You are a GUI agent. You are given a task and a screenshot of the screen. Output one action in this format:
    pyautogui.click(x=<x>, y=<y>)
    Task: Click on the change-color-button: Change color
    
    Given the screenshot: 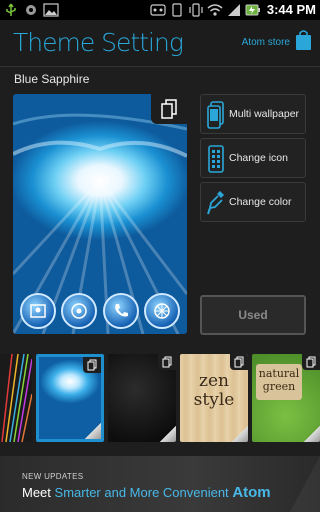 What is the action you would take?
    pyautogui.click(x=253, y=202)
    